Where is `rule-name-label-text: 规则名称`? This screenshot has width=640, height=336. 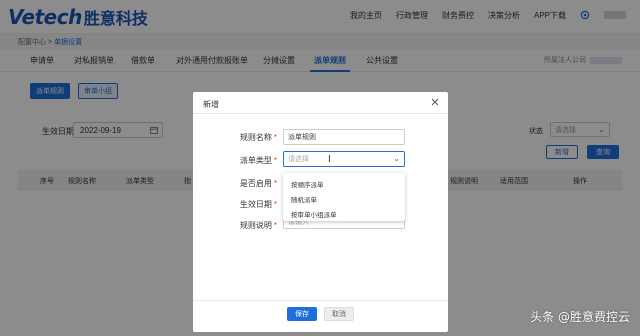 rule-name-label-text: 规则名称 is located at coordinates (255, 137).